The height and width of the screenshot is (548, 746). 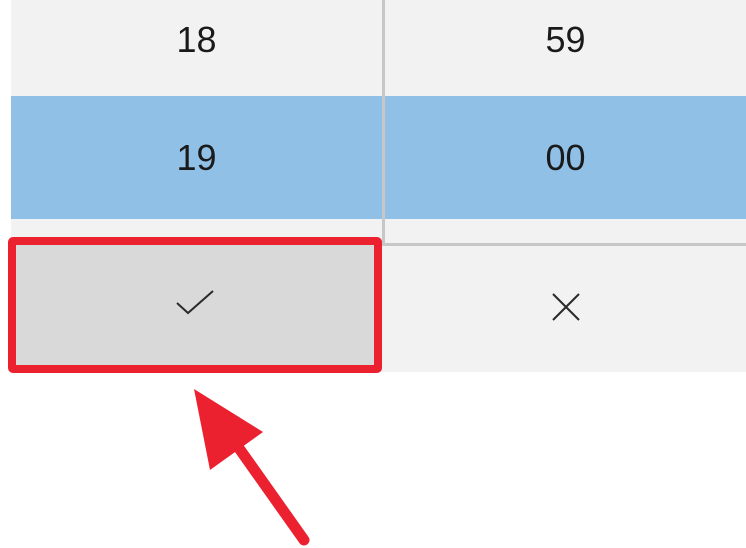 I want to click on annotation-arrow-icon, so click(x=252, y=467).